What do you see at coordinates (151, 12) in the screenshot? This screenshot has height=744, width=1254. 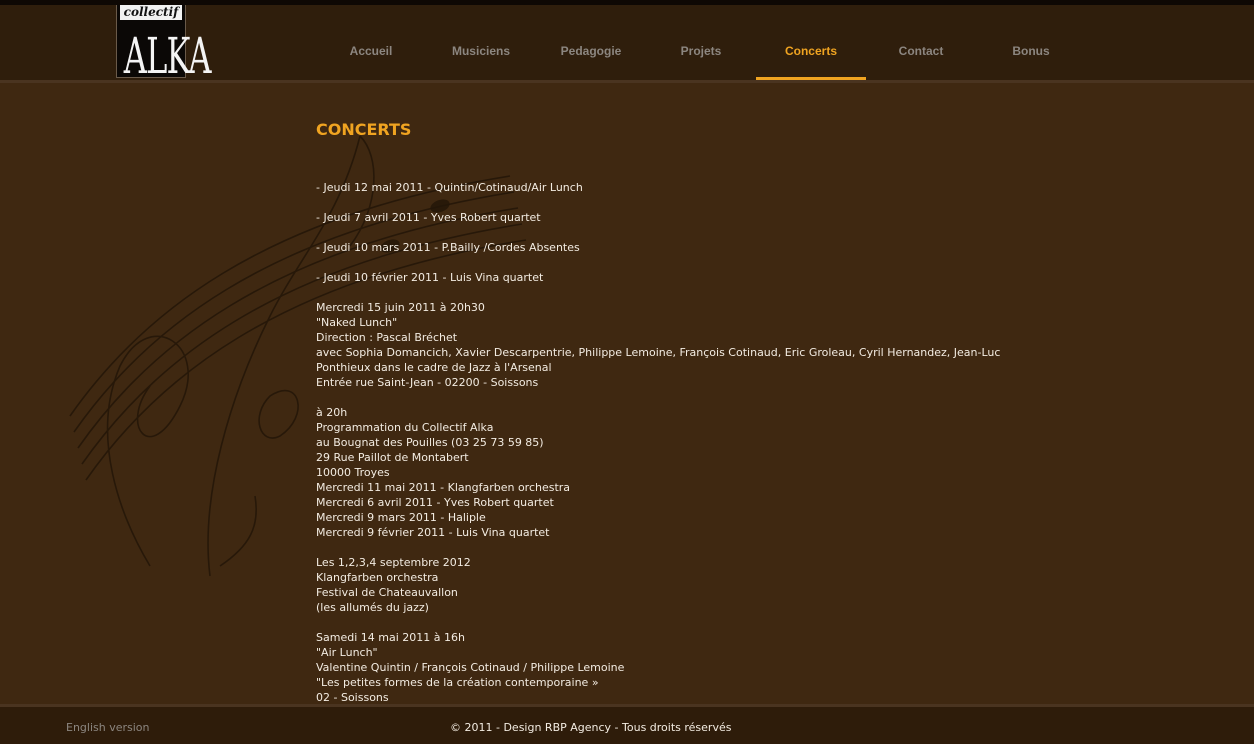 I see `logo-collectif-text: collectif` at bounding box center [151, 12].